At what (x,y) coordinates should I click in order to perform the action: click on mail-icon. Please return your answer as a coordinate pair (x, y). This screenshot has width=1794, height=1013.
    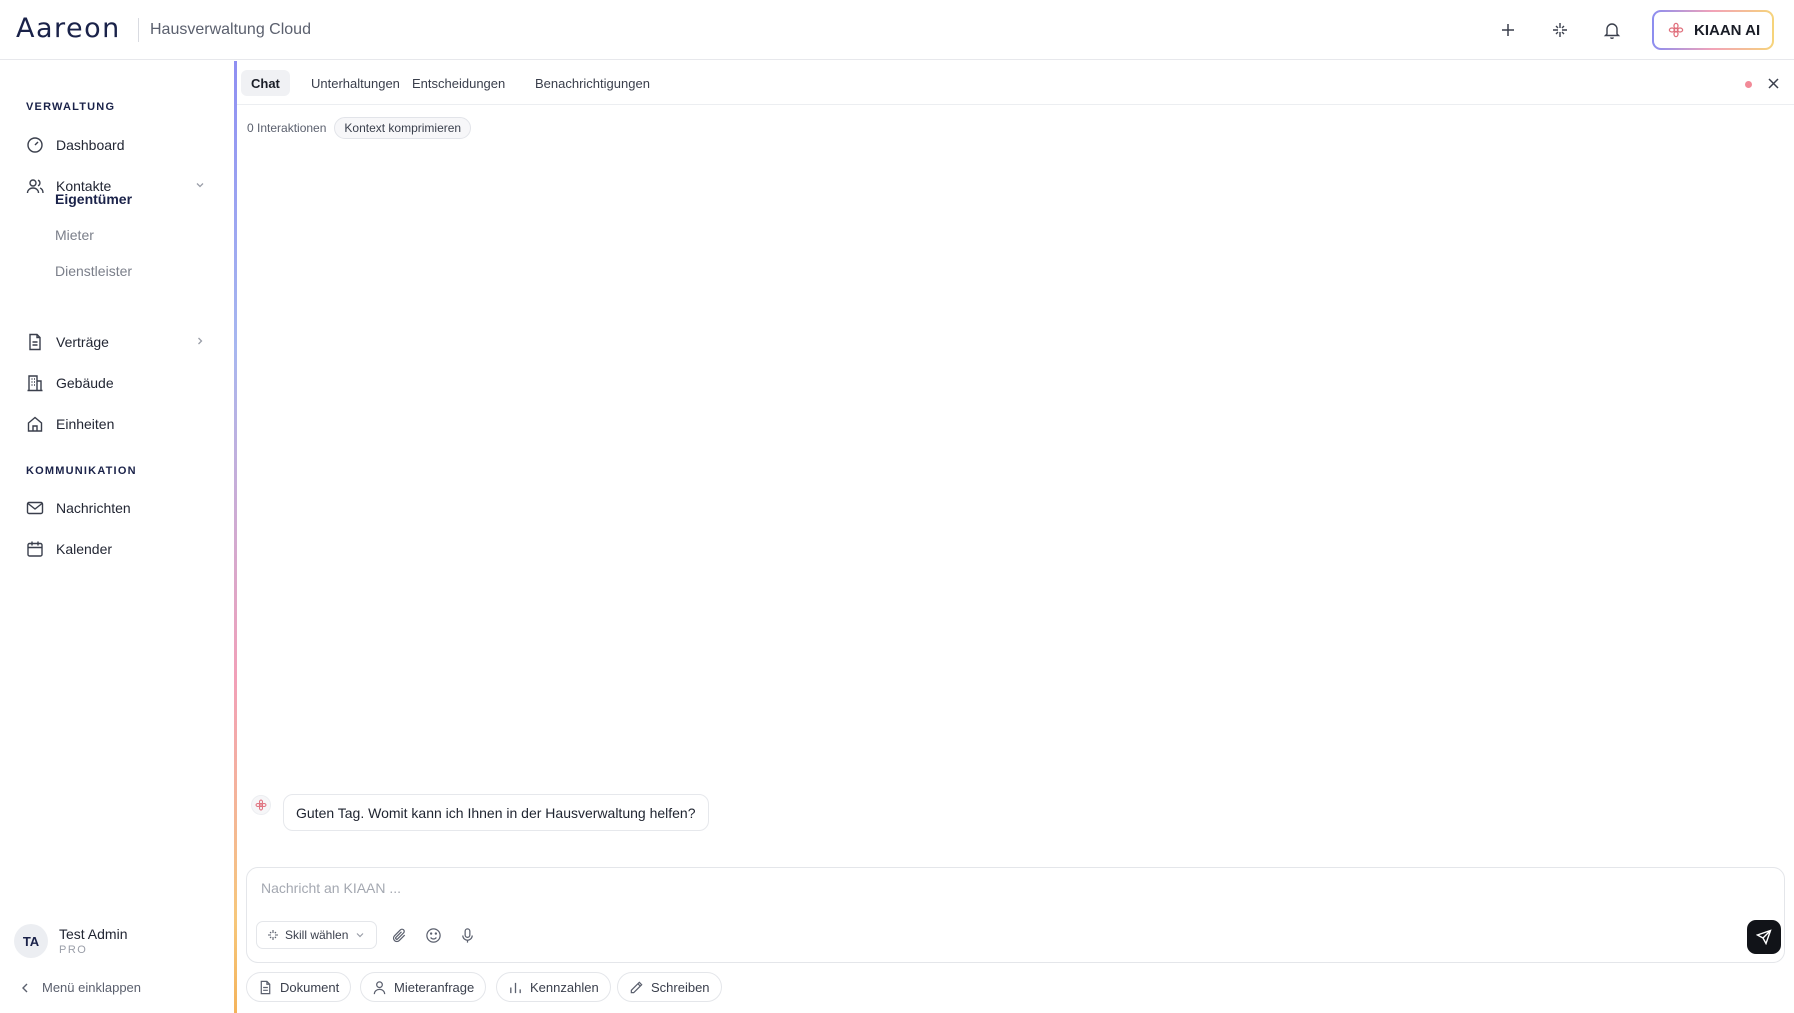
    Looking at the image, I should click on (35, 508).